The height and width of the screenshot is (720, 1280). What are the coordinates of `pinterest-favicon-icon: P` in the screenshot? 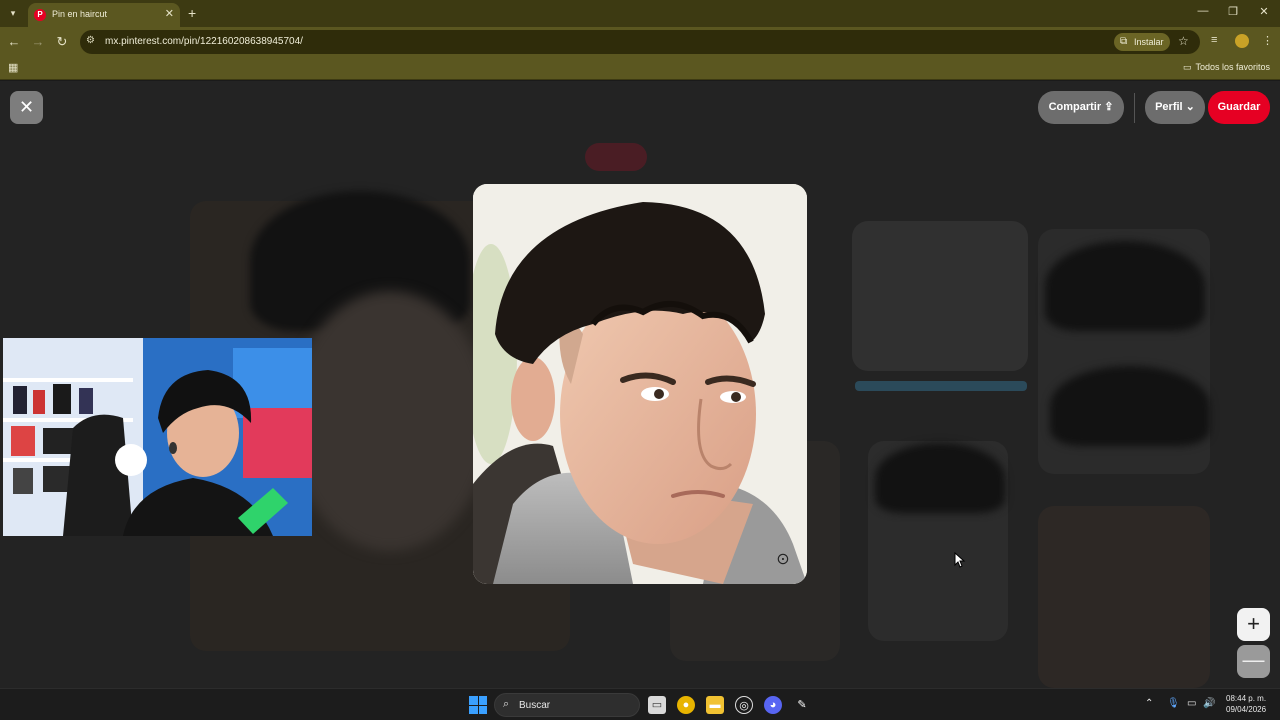 It's located at (40, 15).